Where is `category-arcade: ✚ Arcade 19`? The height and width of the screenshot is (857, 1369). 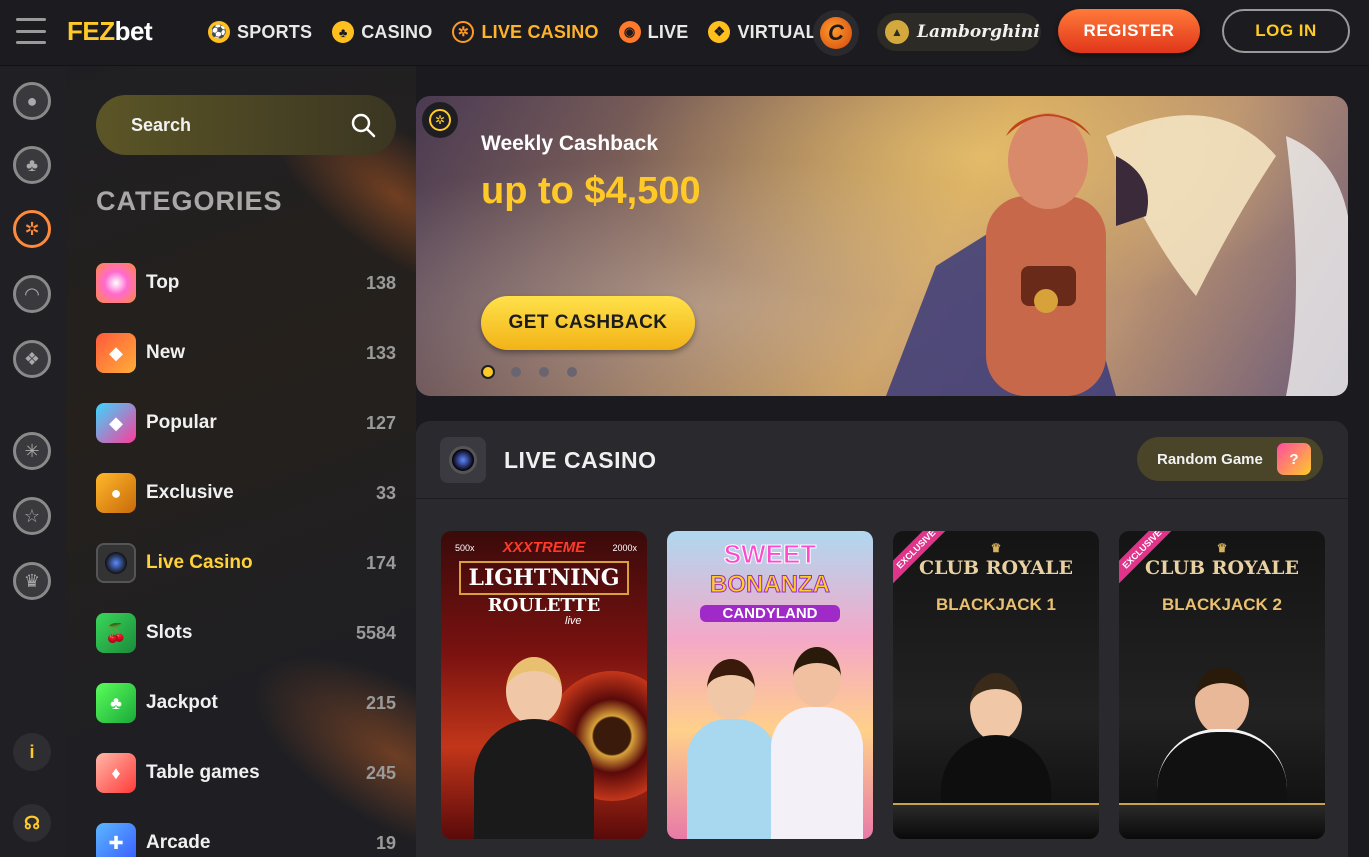
category-arcade: ✚ Arcade 19 is located at coordinates (246, 832).